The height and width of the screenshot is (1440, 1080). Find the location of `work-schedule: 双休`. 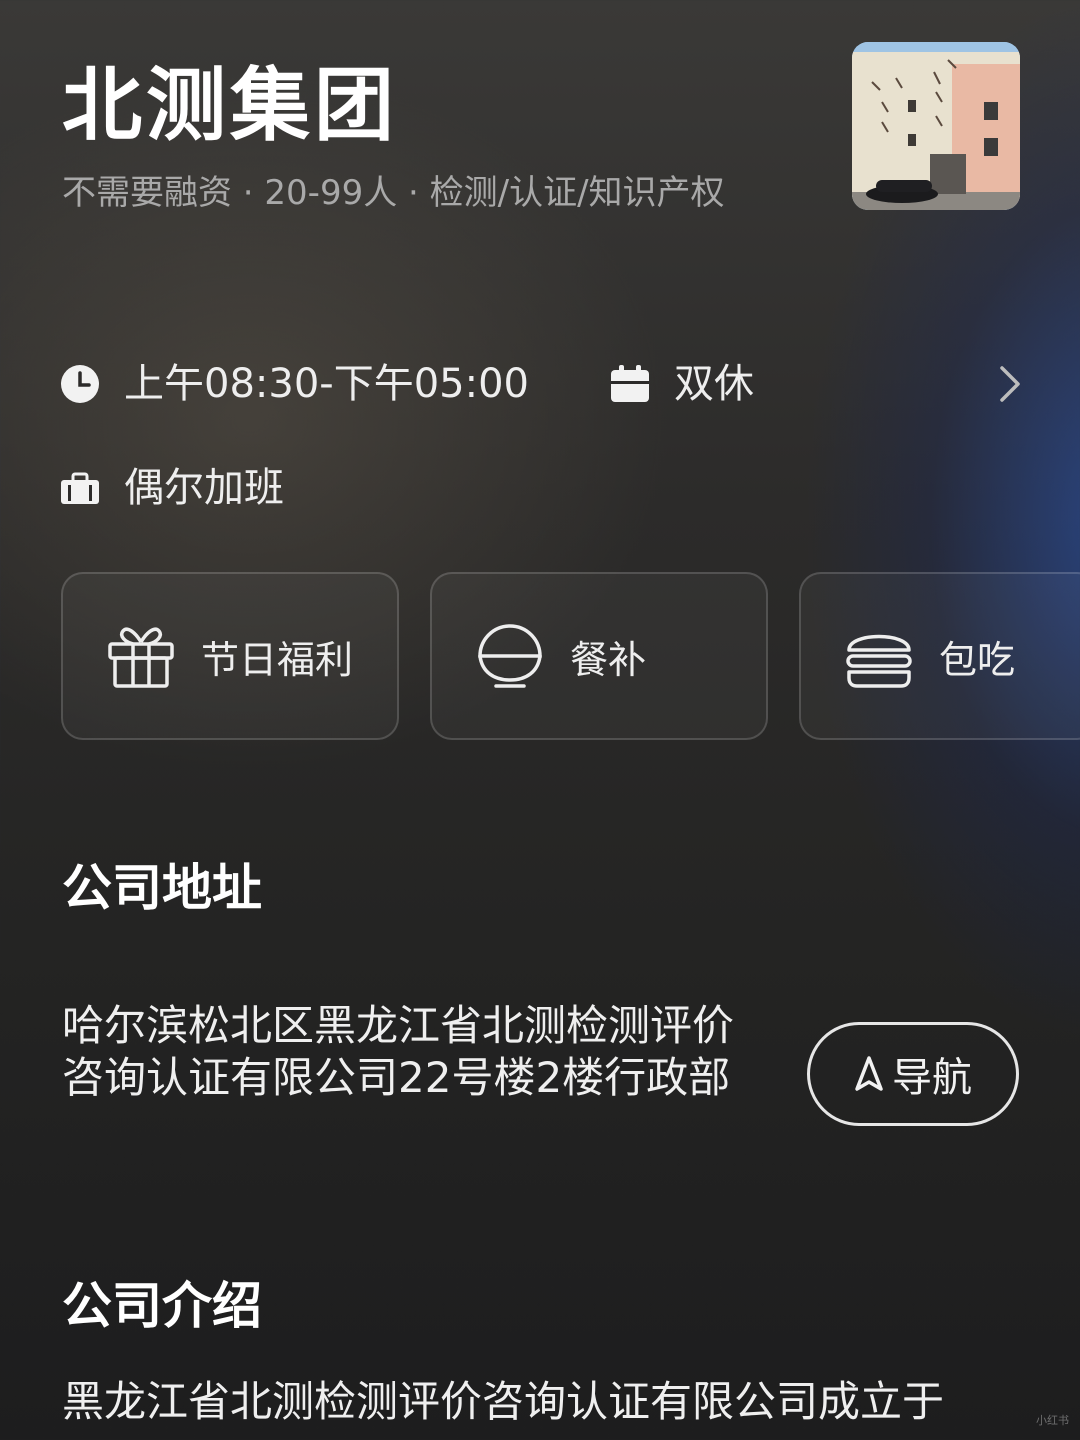

work-schedule: 双休 is located at coordinates (682, 384).